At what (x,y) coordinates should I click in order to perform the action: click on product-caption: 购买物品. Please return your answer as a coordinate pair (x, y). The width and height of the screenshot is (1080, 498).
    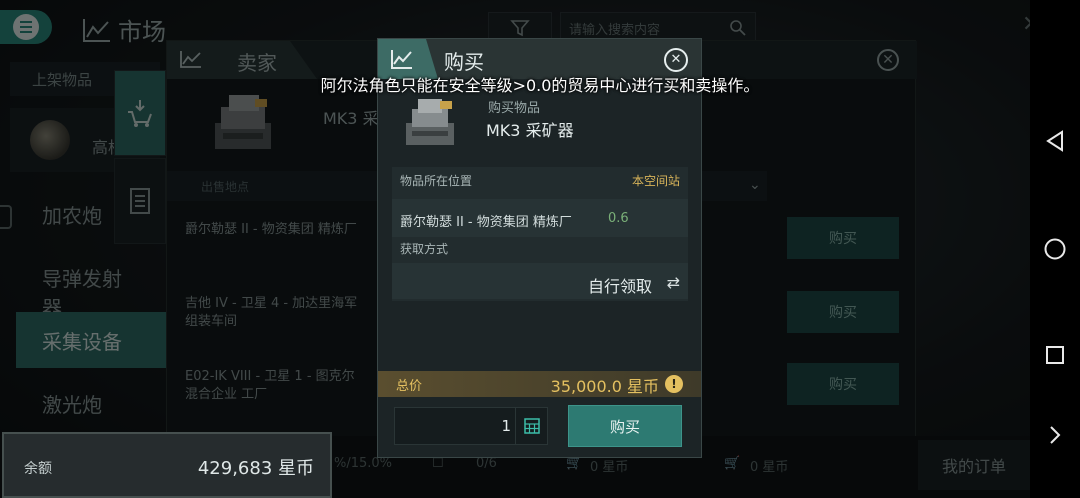
    Looking at the image, I should click on (514, 108).